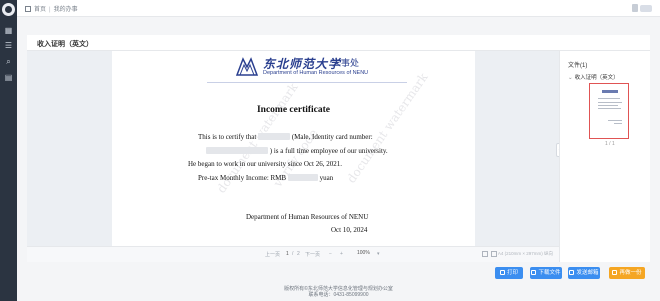  Describe the element at coordinates (293, 110) in the screenshot. I see `document-title: Income certificate` at that location.